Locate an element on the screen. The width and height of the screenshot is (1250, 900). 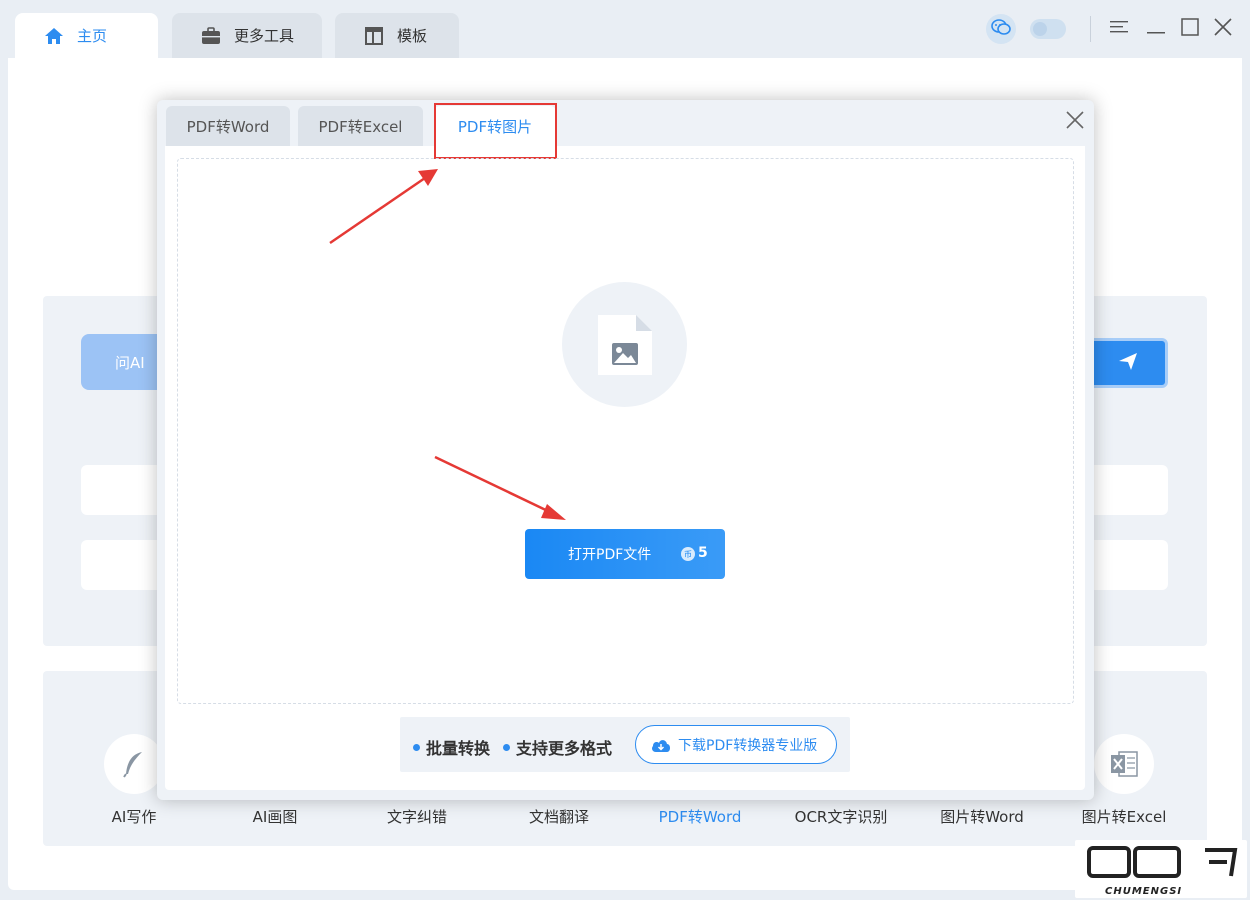
menu-button is located at coordinates (1119, 29).